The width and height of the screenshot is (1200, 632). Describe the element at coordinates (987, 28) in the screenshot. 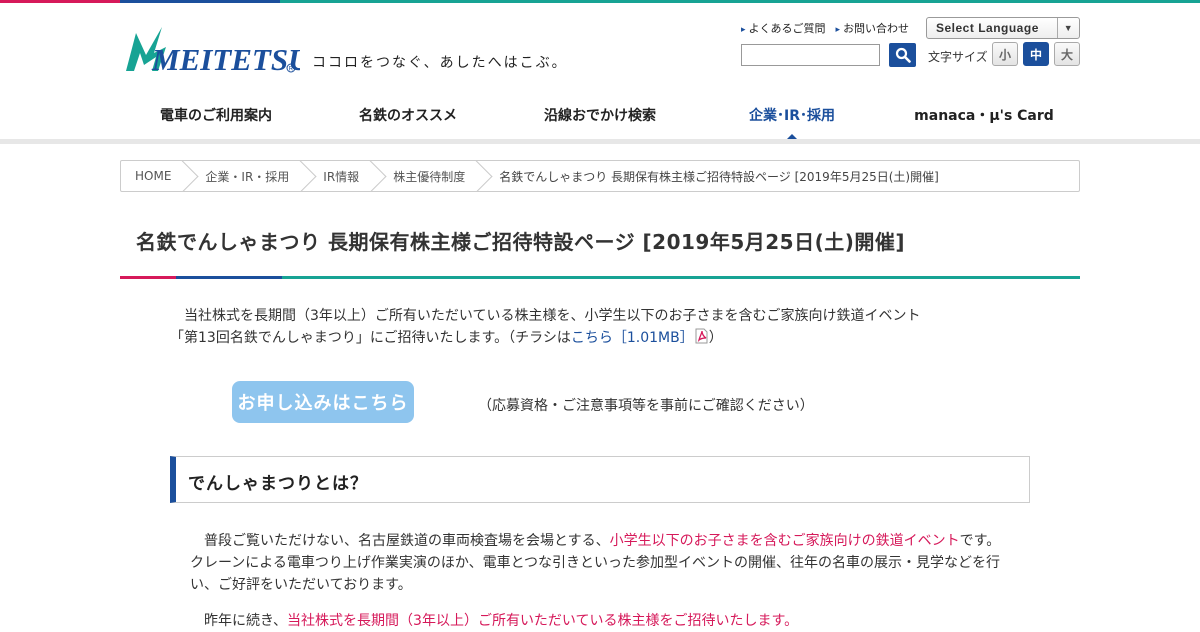

I see `language-select-label: Select Language` at that location.